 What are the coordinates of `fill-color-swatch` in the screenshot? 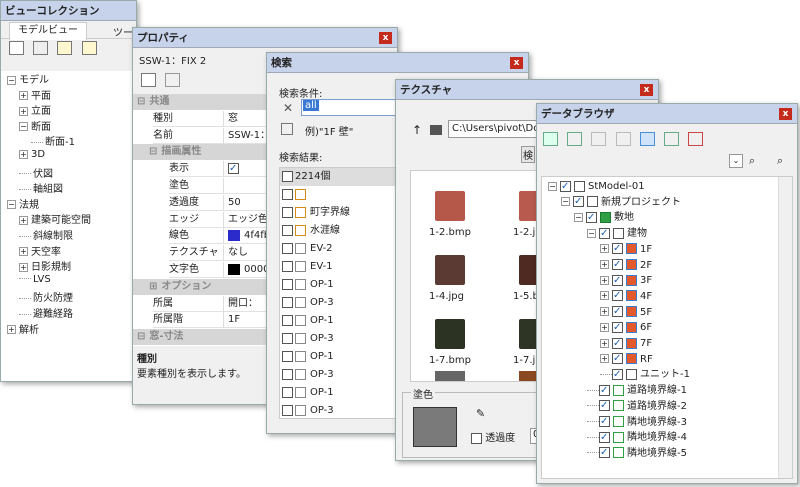 It's located at (435, 427).